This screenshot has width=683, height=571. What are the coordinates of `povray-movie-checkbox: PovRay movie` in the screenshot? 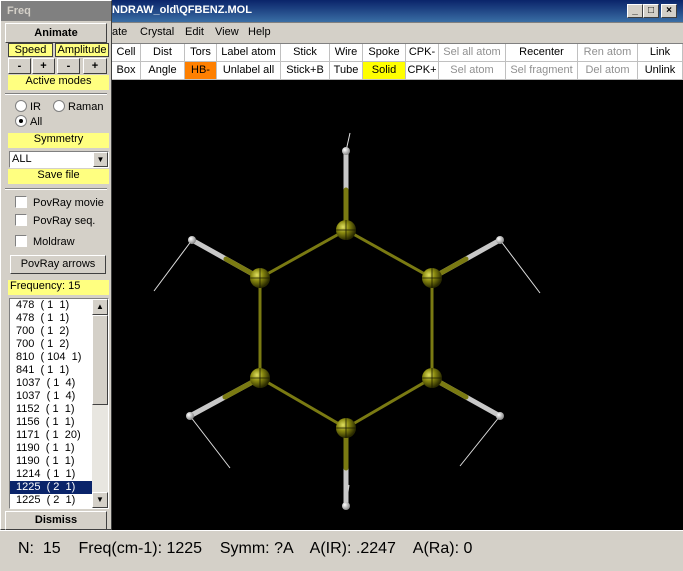 It's located at (59, 202).